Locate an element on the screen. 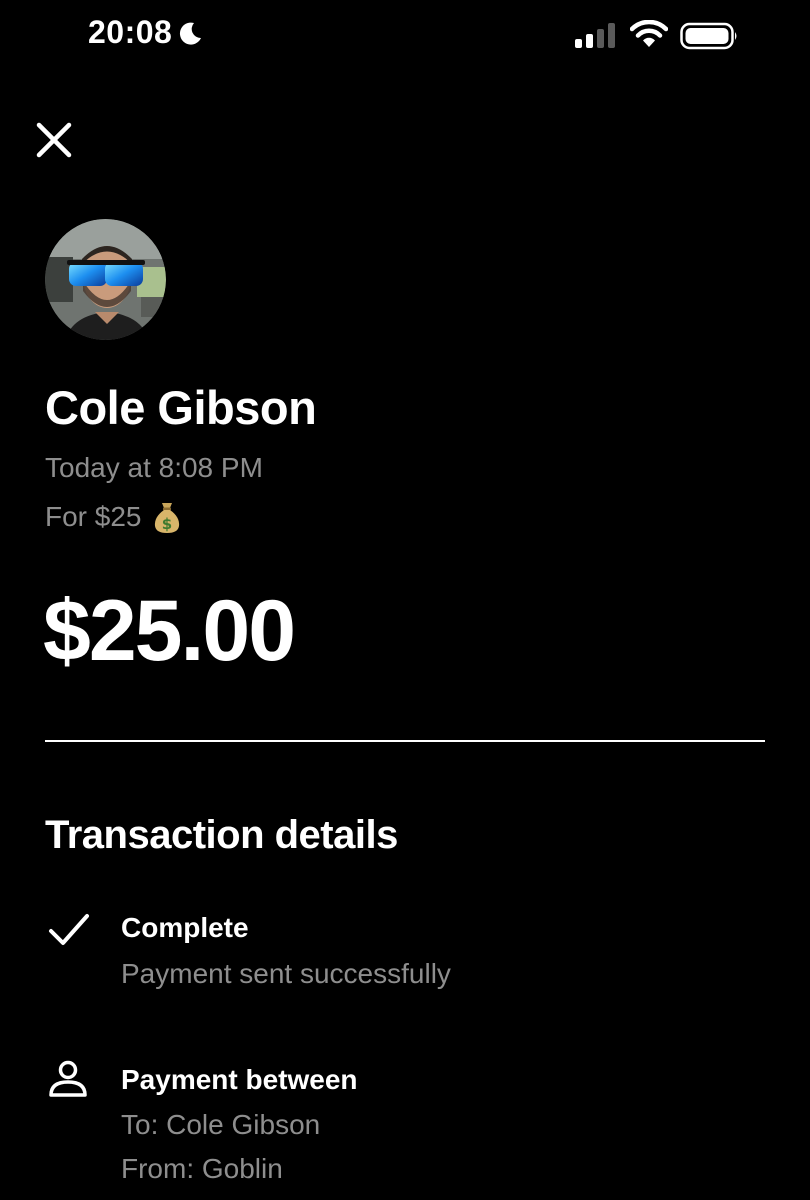  status-label: Complete is located at coordinates (185, 927).